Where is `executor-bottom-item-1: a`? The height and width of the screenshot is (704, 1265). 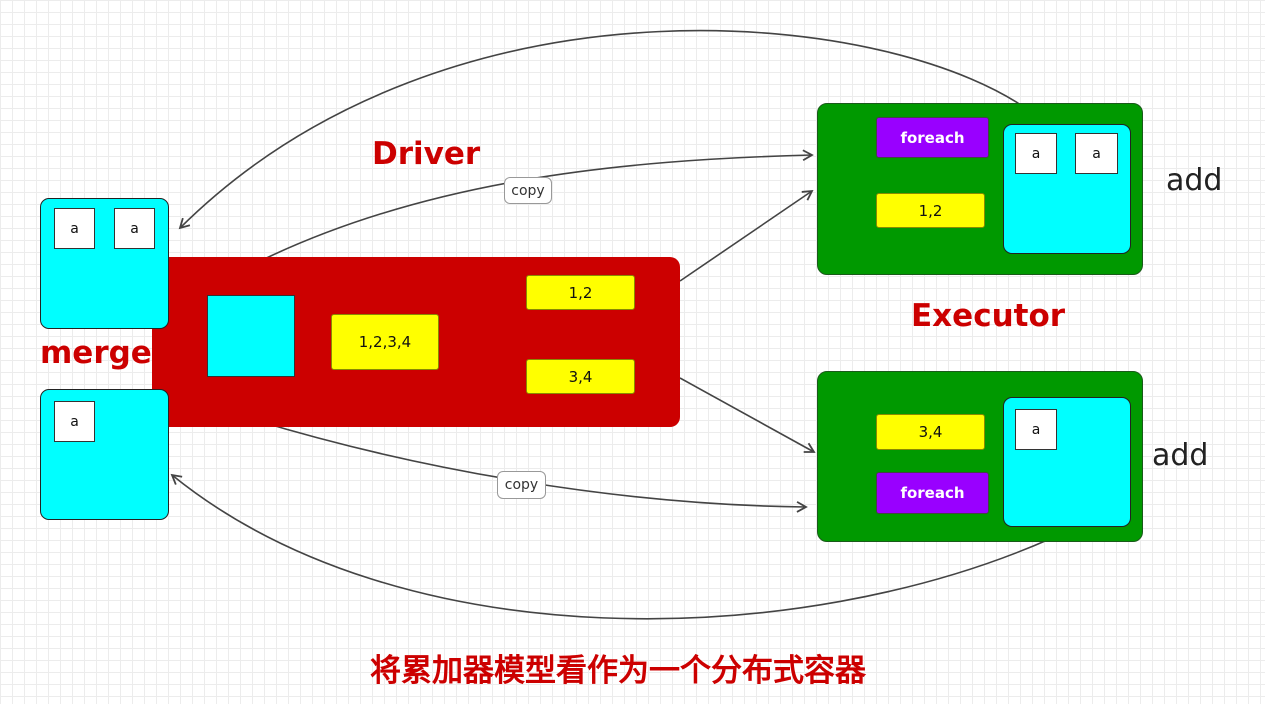 executor-bottom-item-1: a is located at coordinates (1036, 429).